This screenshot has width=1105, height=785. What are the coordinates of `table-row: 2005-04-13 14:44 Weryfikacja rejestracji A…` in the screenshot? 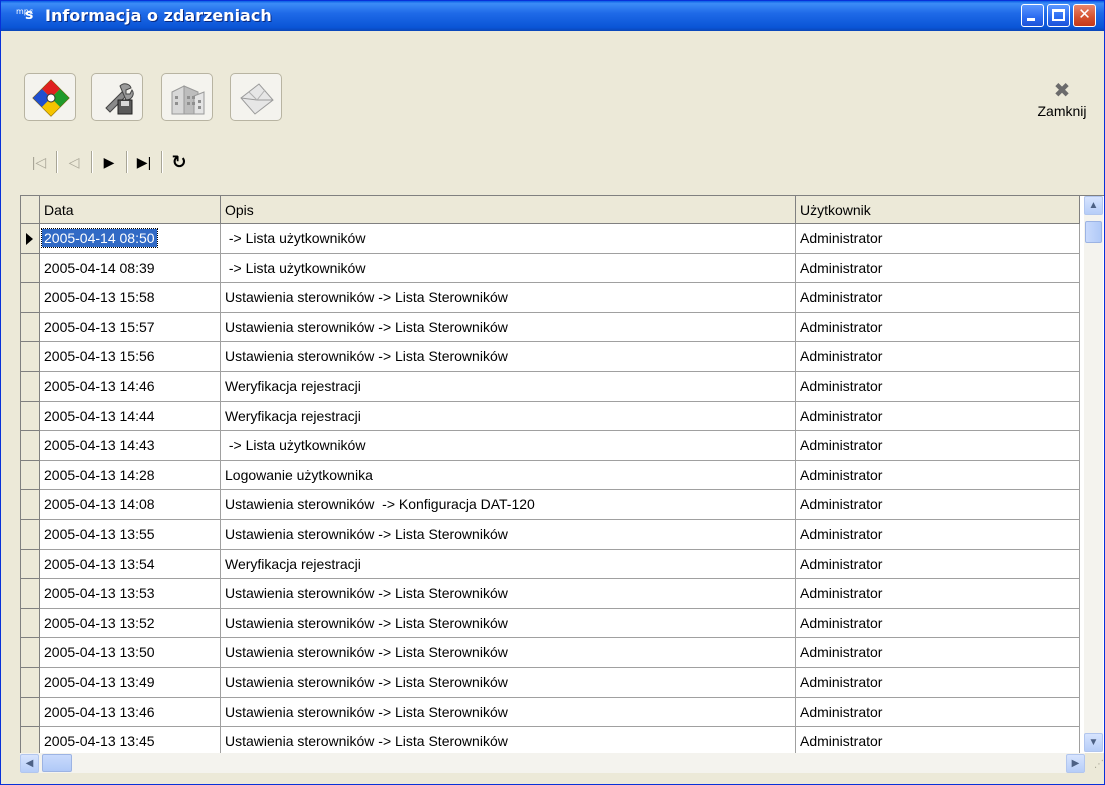 It's located at (553, 416).